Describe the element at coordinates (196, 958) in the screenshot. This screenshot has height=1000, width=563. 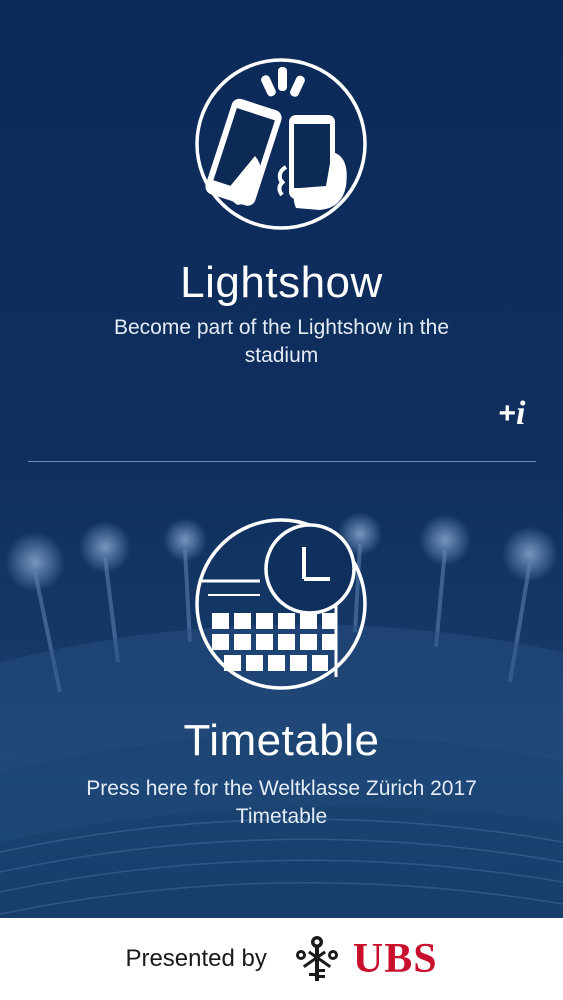
I see `presented-by-label: Presented by` at that location.